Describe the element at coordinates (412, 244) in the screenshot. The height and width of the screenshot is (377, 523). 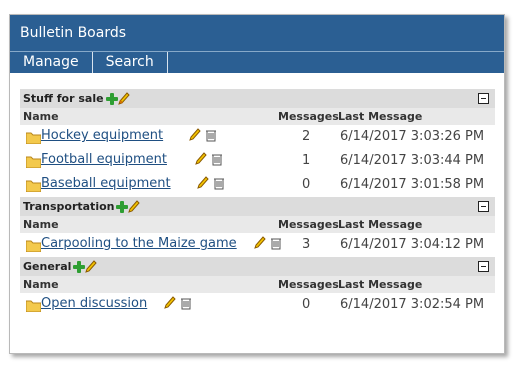
I see `last-message-time: 6/14/2017 3:04:12 PM` at that location.